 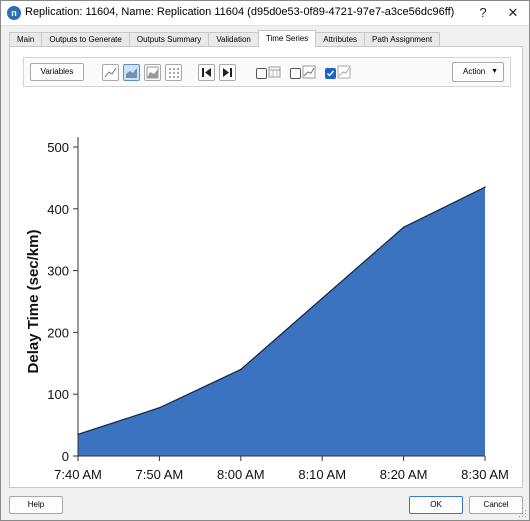 I want to click on line-series-icon, so click(x=309, y=72).